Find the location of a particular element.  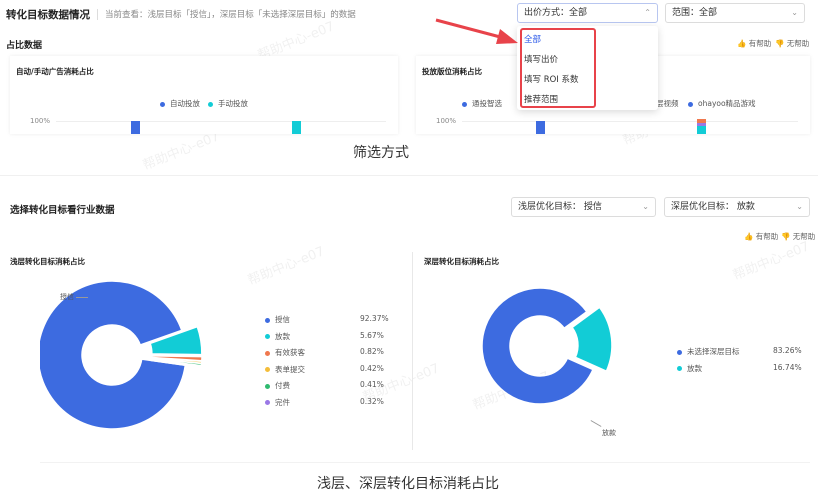

panel-title: 自动/手动广告消耗占比 is located at coordinates (55, 71).